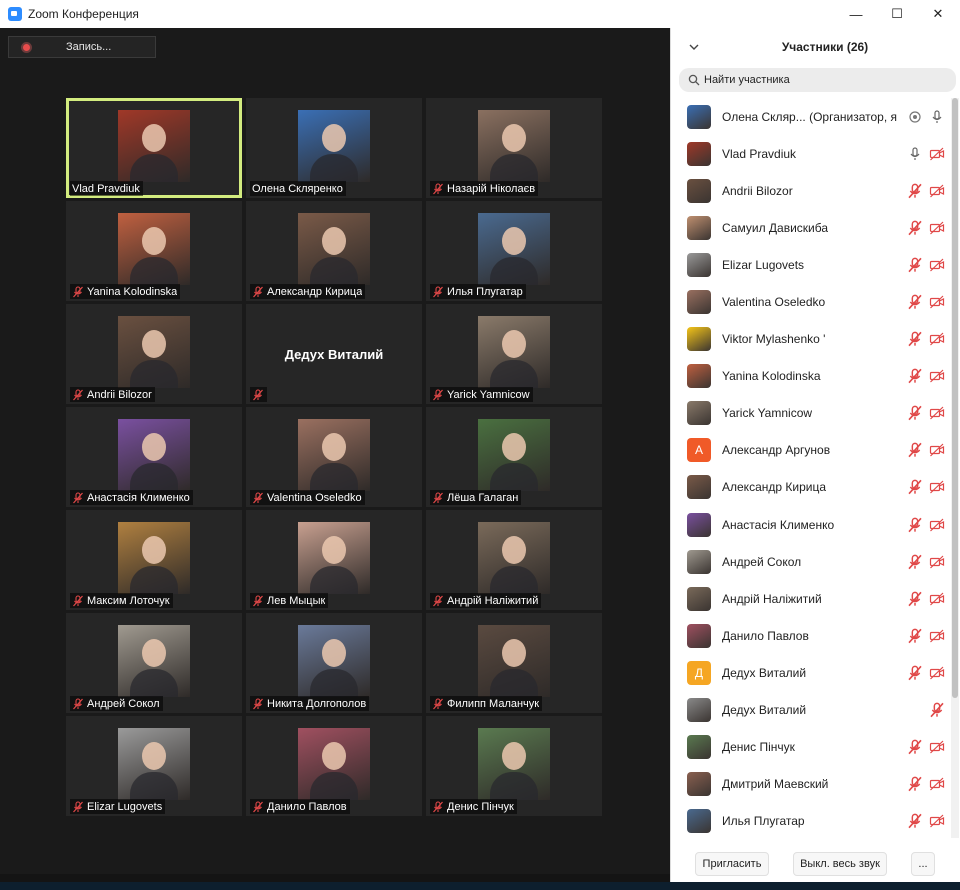  What do you see at coordinates (938, 14) in the screenshot?
I see `close-button: ✕` at bounding box center [938, 14].